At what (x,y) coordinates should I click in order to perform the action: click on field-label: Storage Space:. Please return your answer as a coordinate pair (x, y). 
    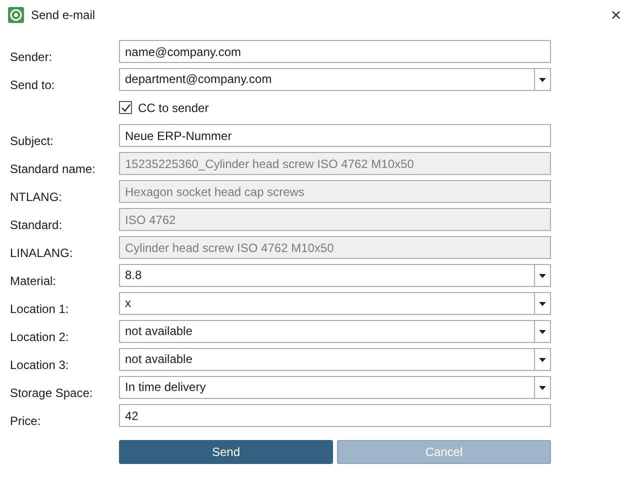
    Looking at the image, I should click on (51, 393).